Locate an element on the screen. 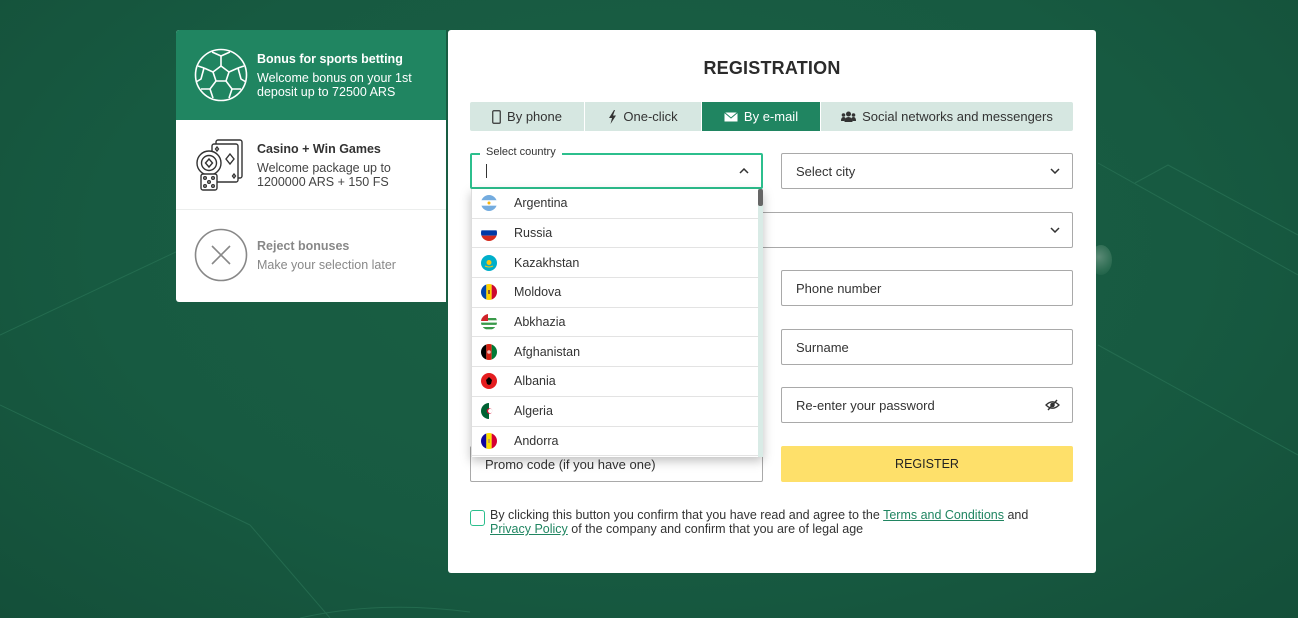 The height and width of the screenshot is (618, 1298). tab-by-email: By e-mail is located at coordinates (761, 116).